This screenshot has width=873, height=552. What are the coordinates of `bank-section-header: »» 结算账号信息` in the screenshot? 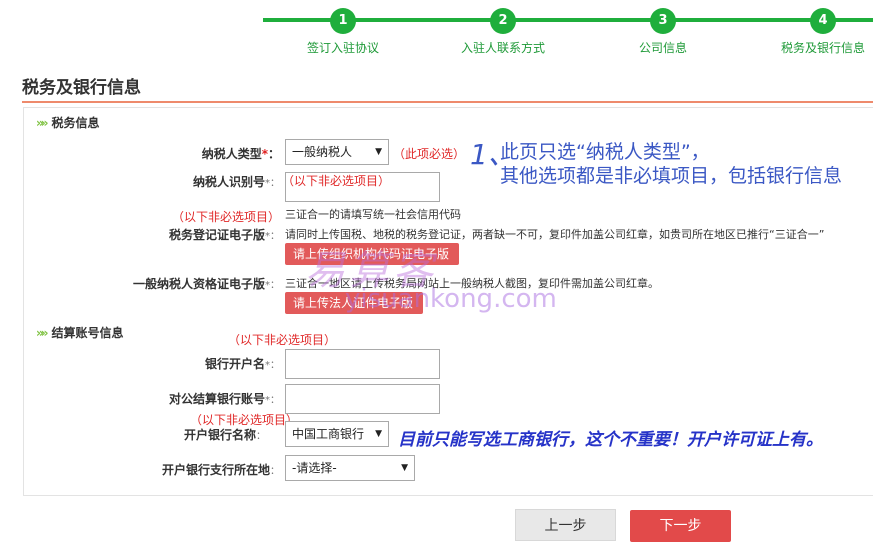 It's located at (80, 332).